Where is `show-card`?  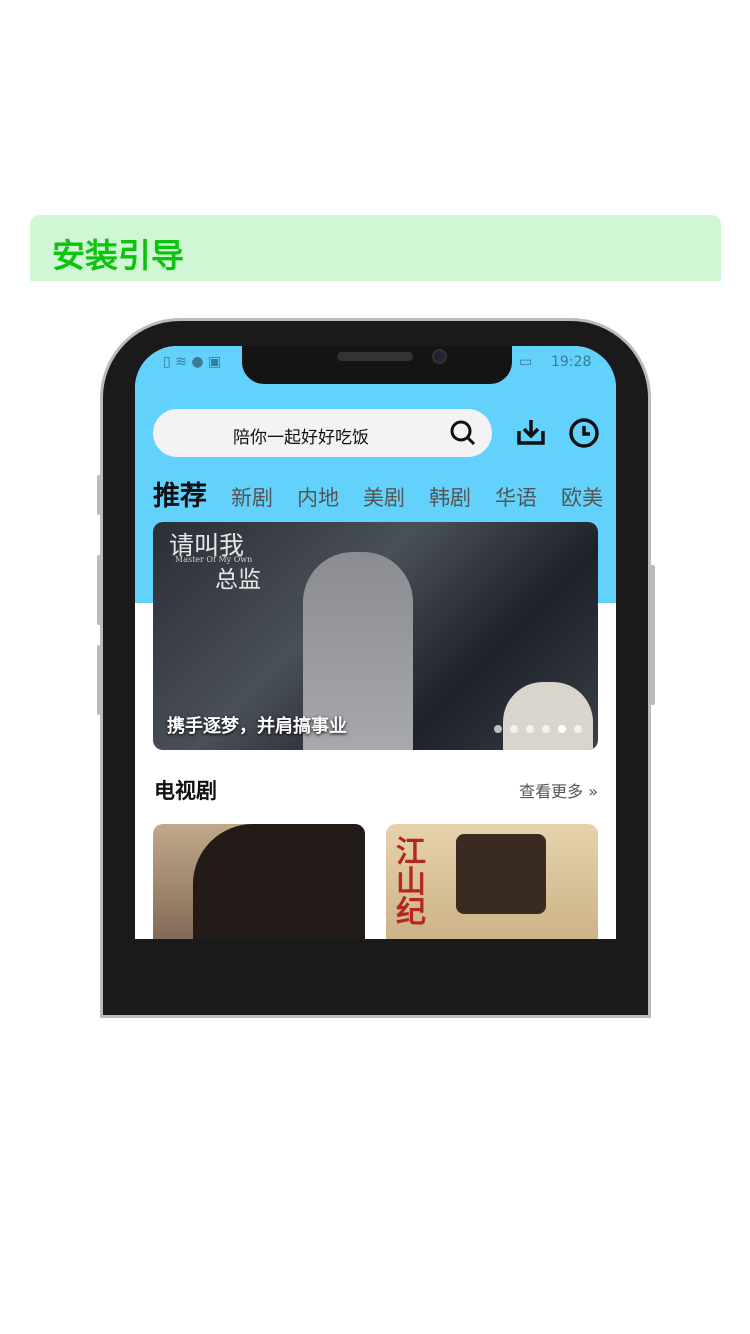
show-card is located at coordinates (259, 881).